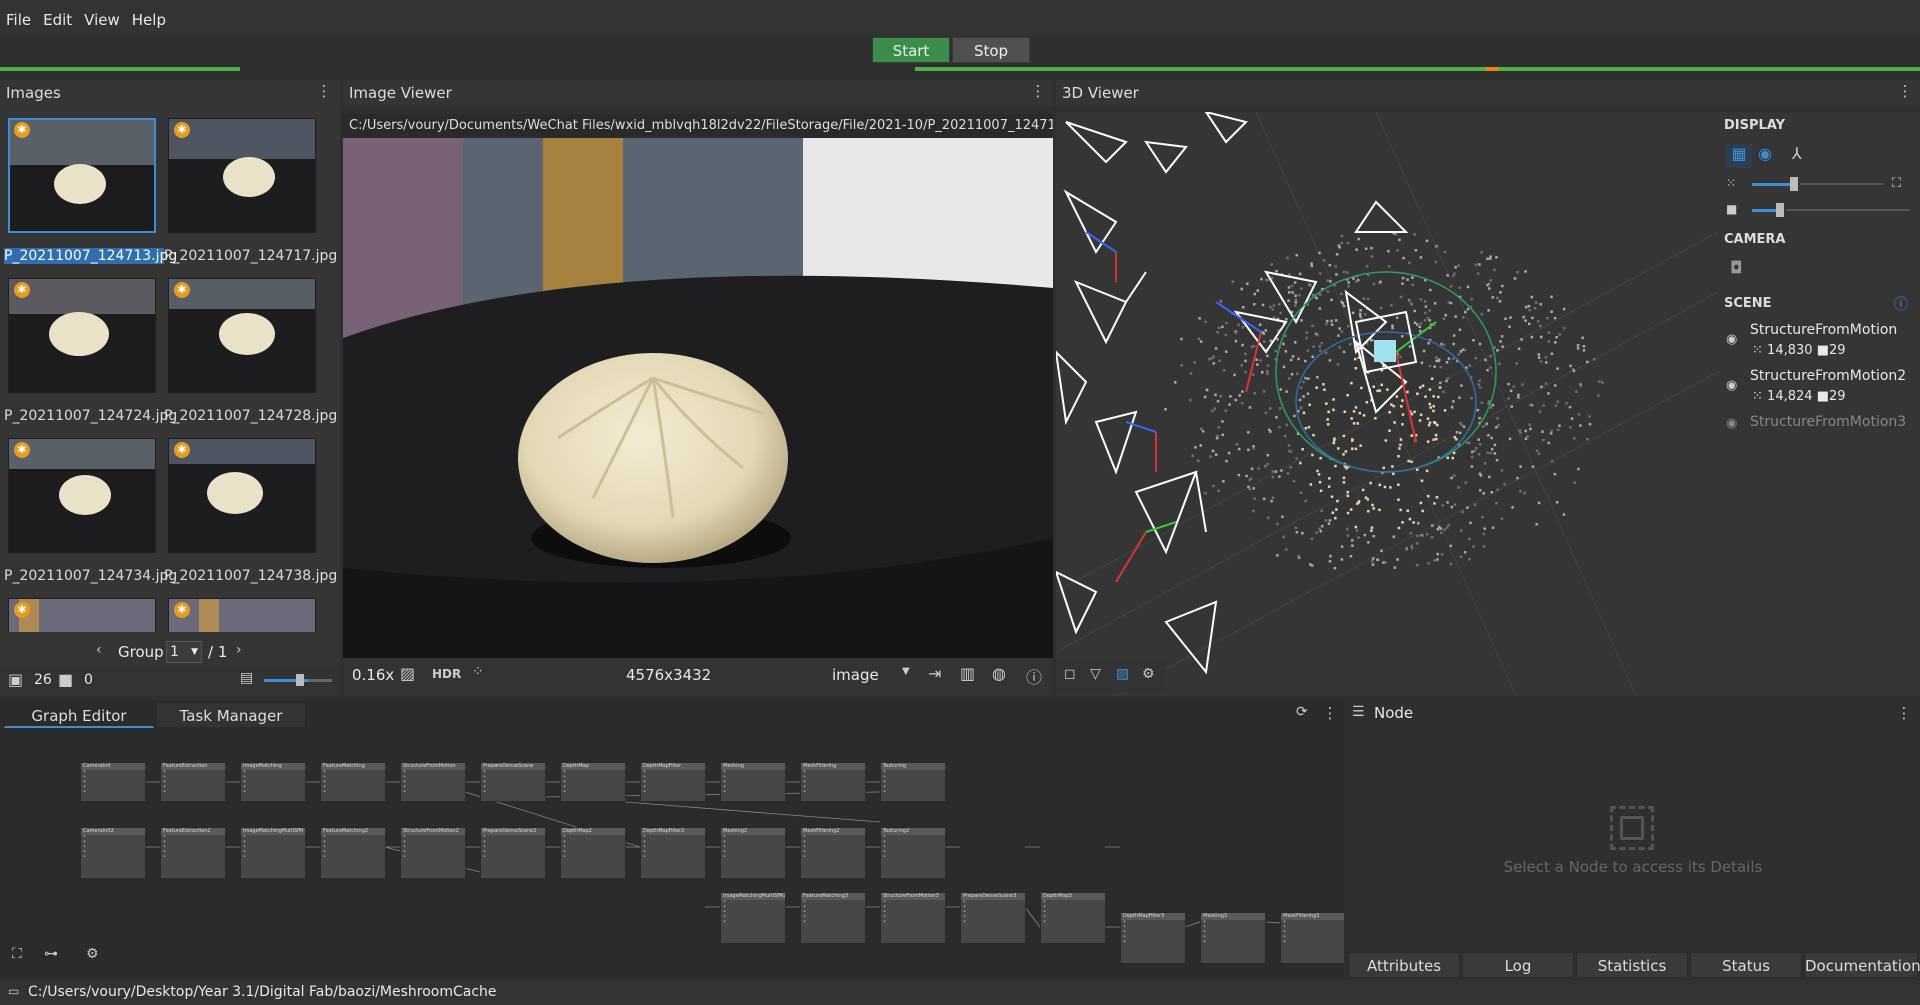 This screenshot has width=1920, height=1005. What do you see at coordinates (999, 673) in the screenshot?
I see `globe-icon: ◍` at bounding box center [999, 673].